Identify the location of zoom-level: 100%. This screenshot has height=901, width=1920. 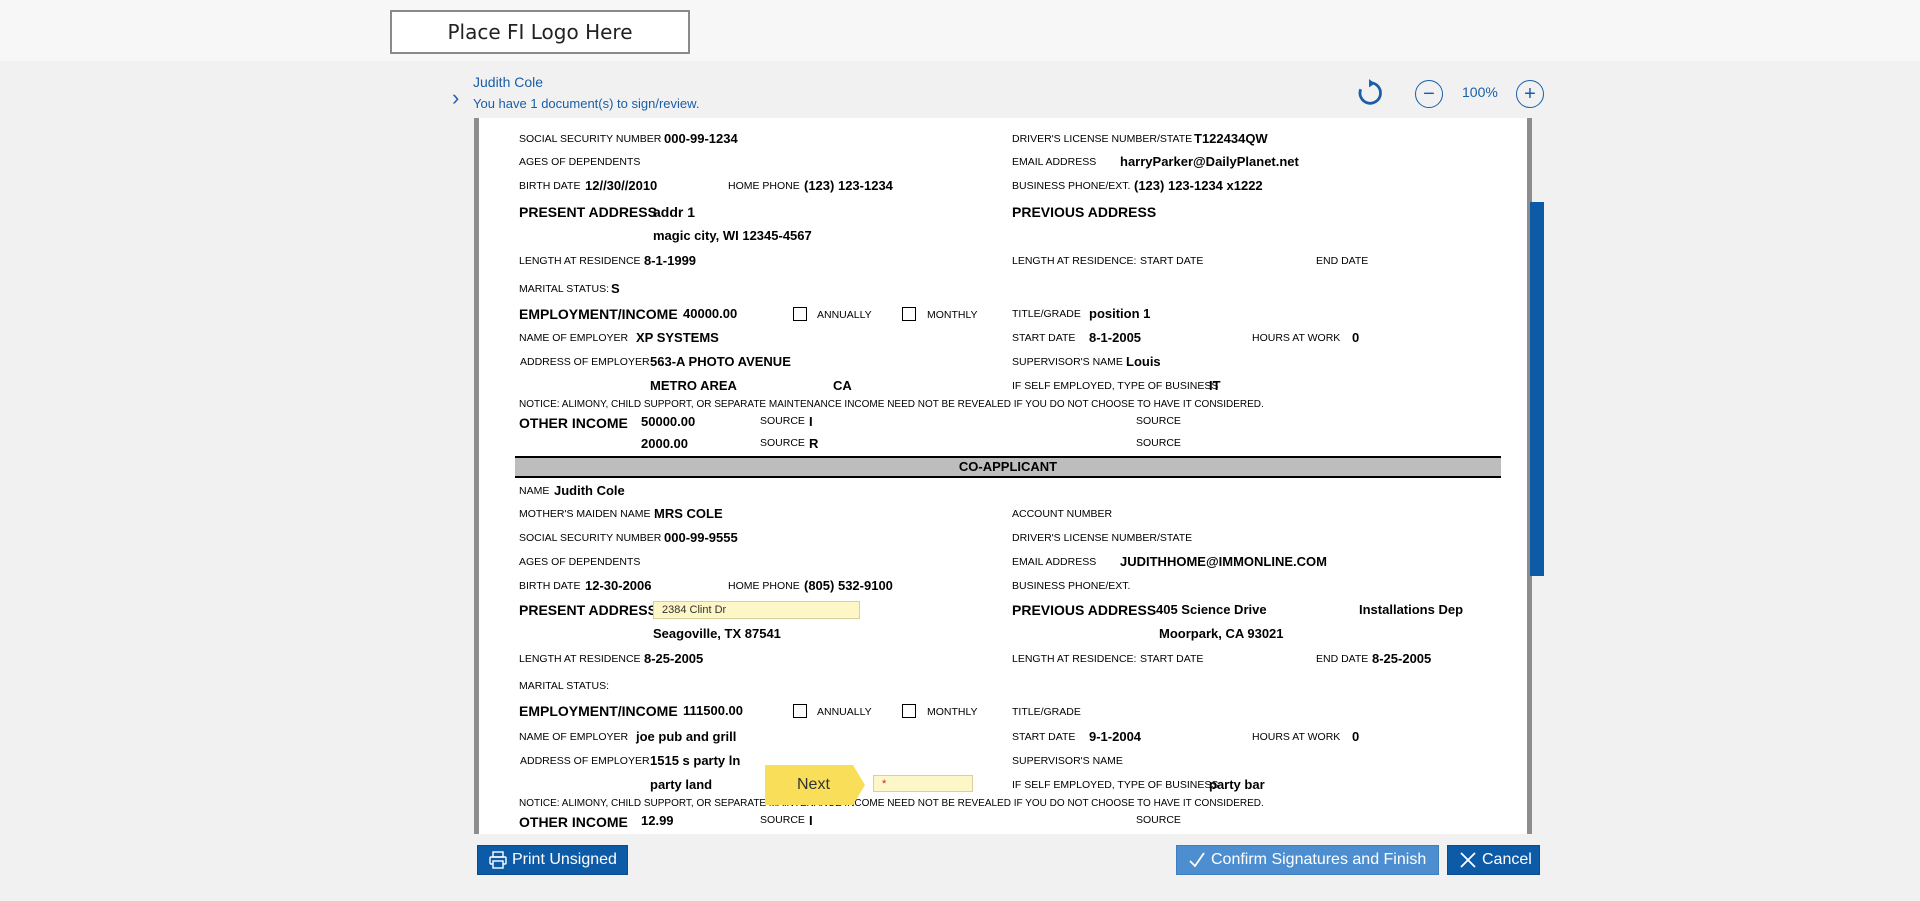
(1480, 92).